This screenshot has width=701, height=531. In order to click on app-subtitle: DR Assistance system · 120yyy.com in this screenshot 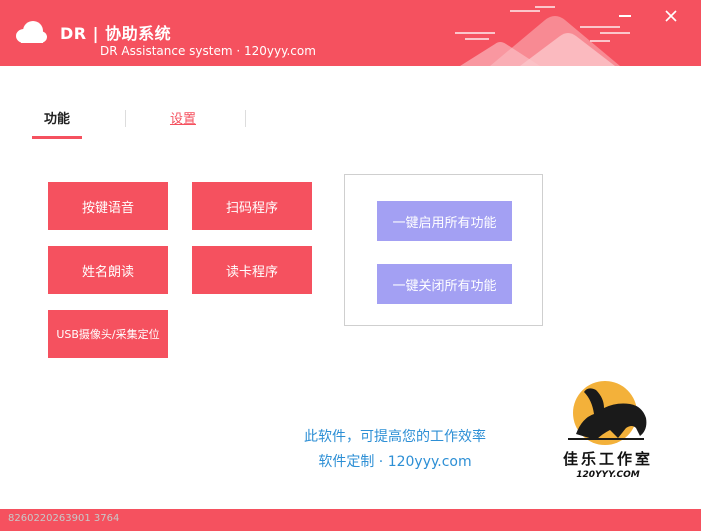, I will do `click(208, 51)`.